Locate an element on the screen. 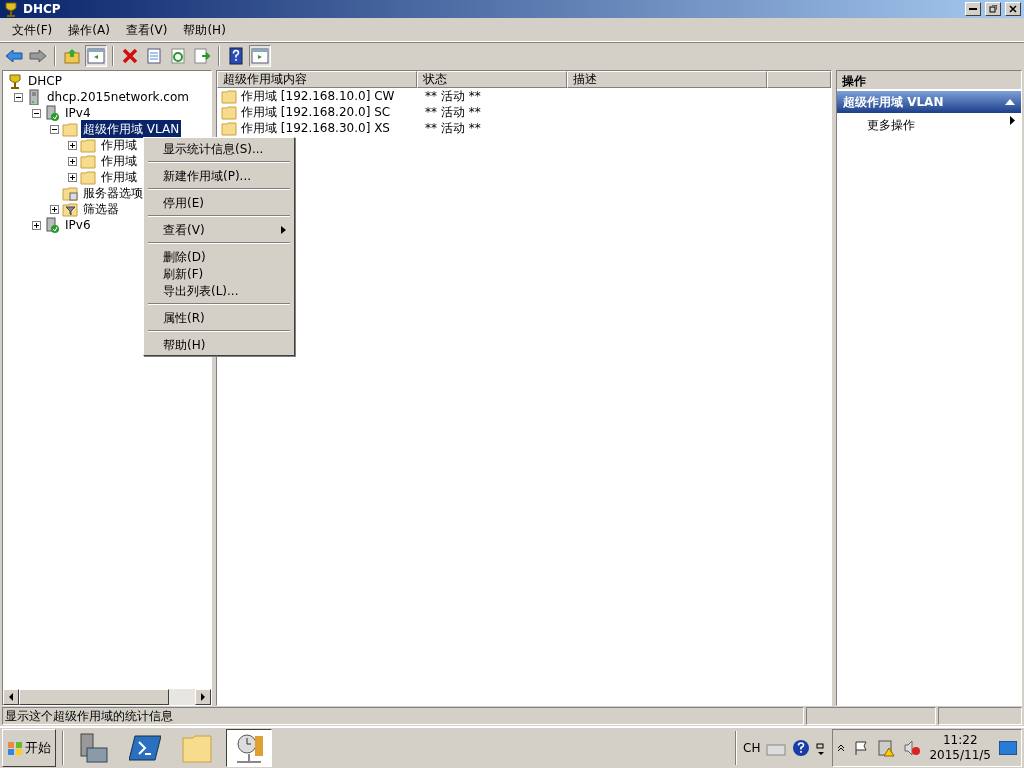  tree-item: 筛选器 is located at coordinates (101, 209).